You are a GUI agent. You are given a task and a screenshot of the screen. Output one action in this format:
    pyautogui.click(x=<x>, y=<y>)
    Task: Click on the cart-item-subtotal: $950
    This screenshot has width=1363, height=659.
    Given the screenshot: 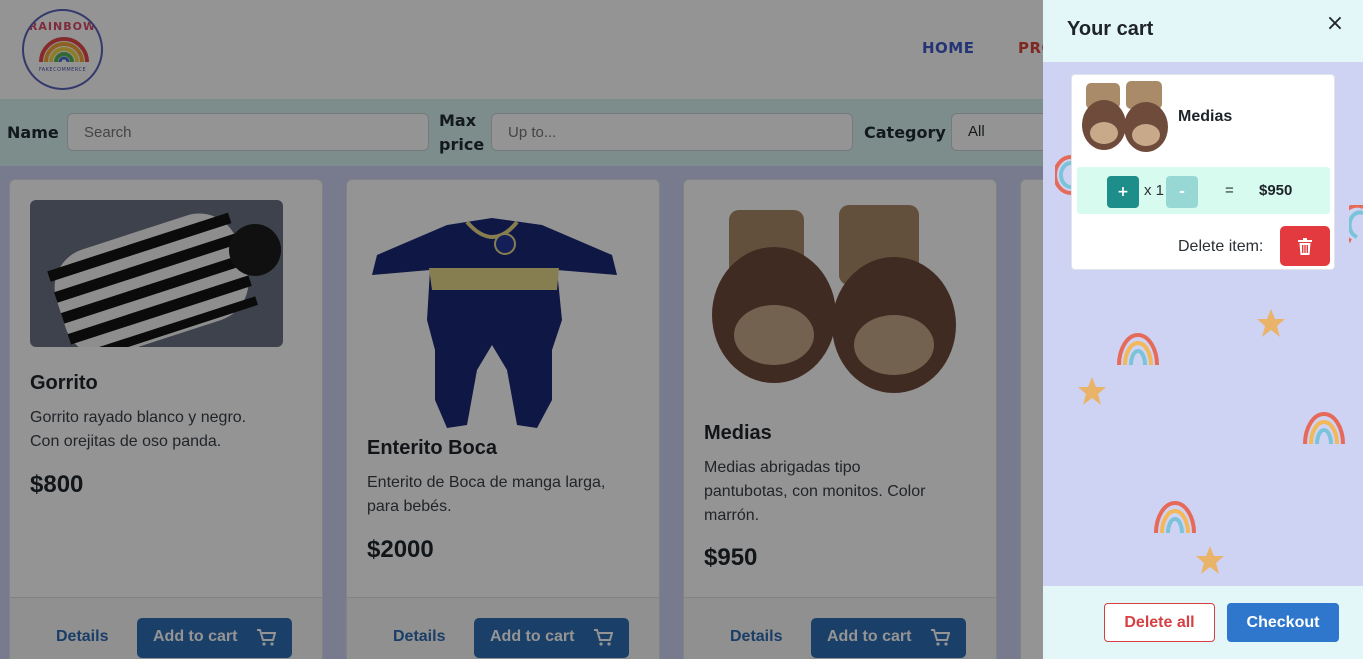 What is the action you would take?
    pyautogui.click(x=1276, y=190)
    